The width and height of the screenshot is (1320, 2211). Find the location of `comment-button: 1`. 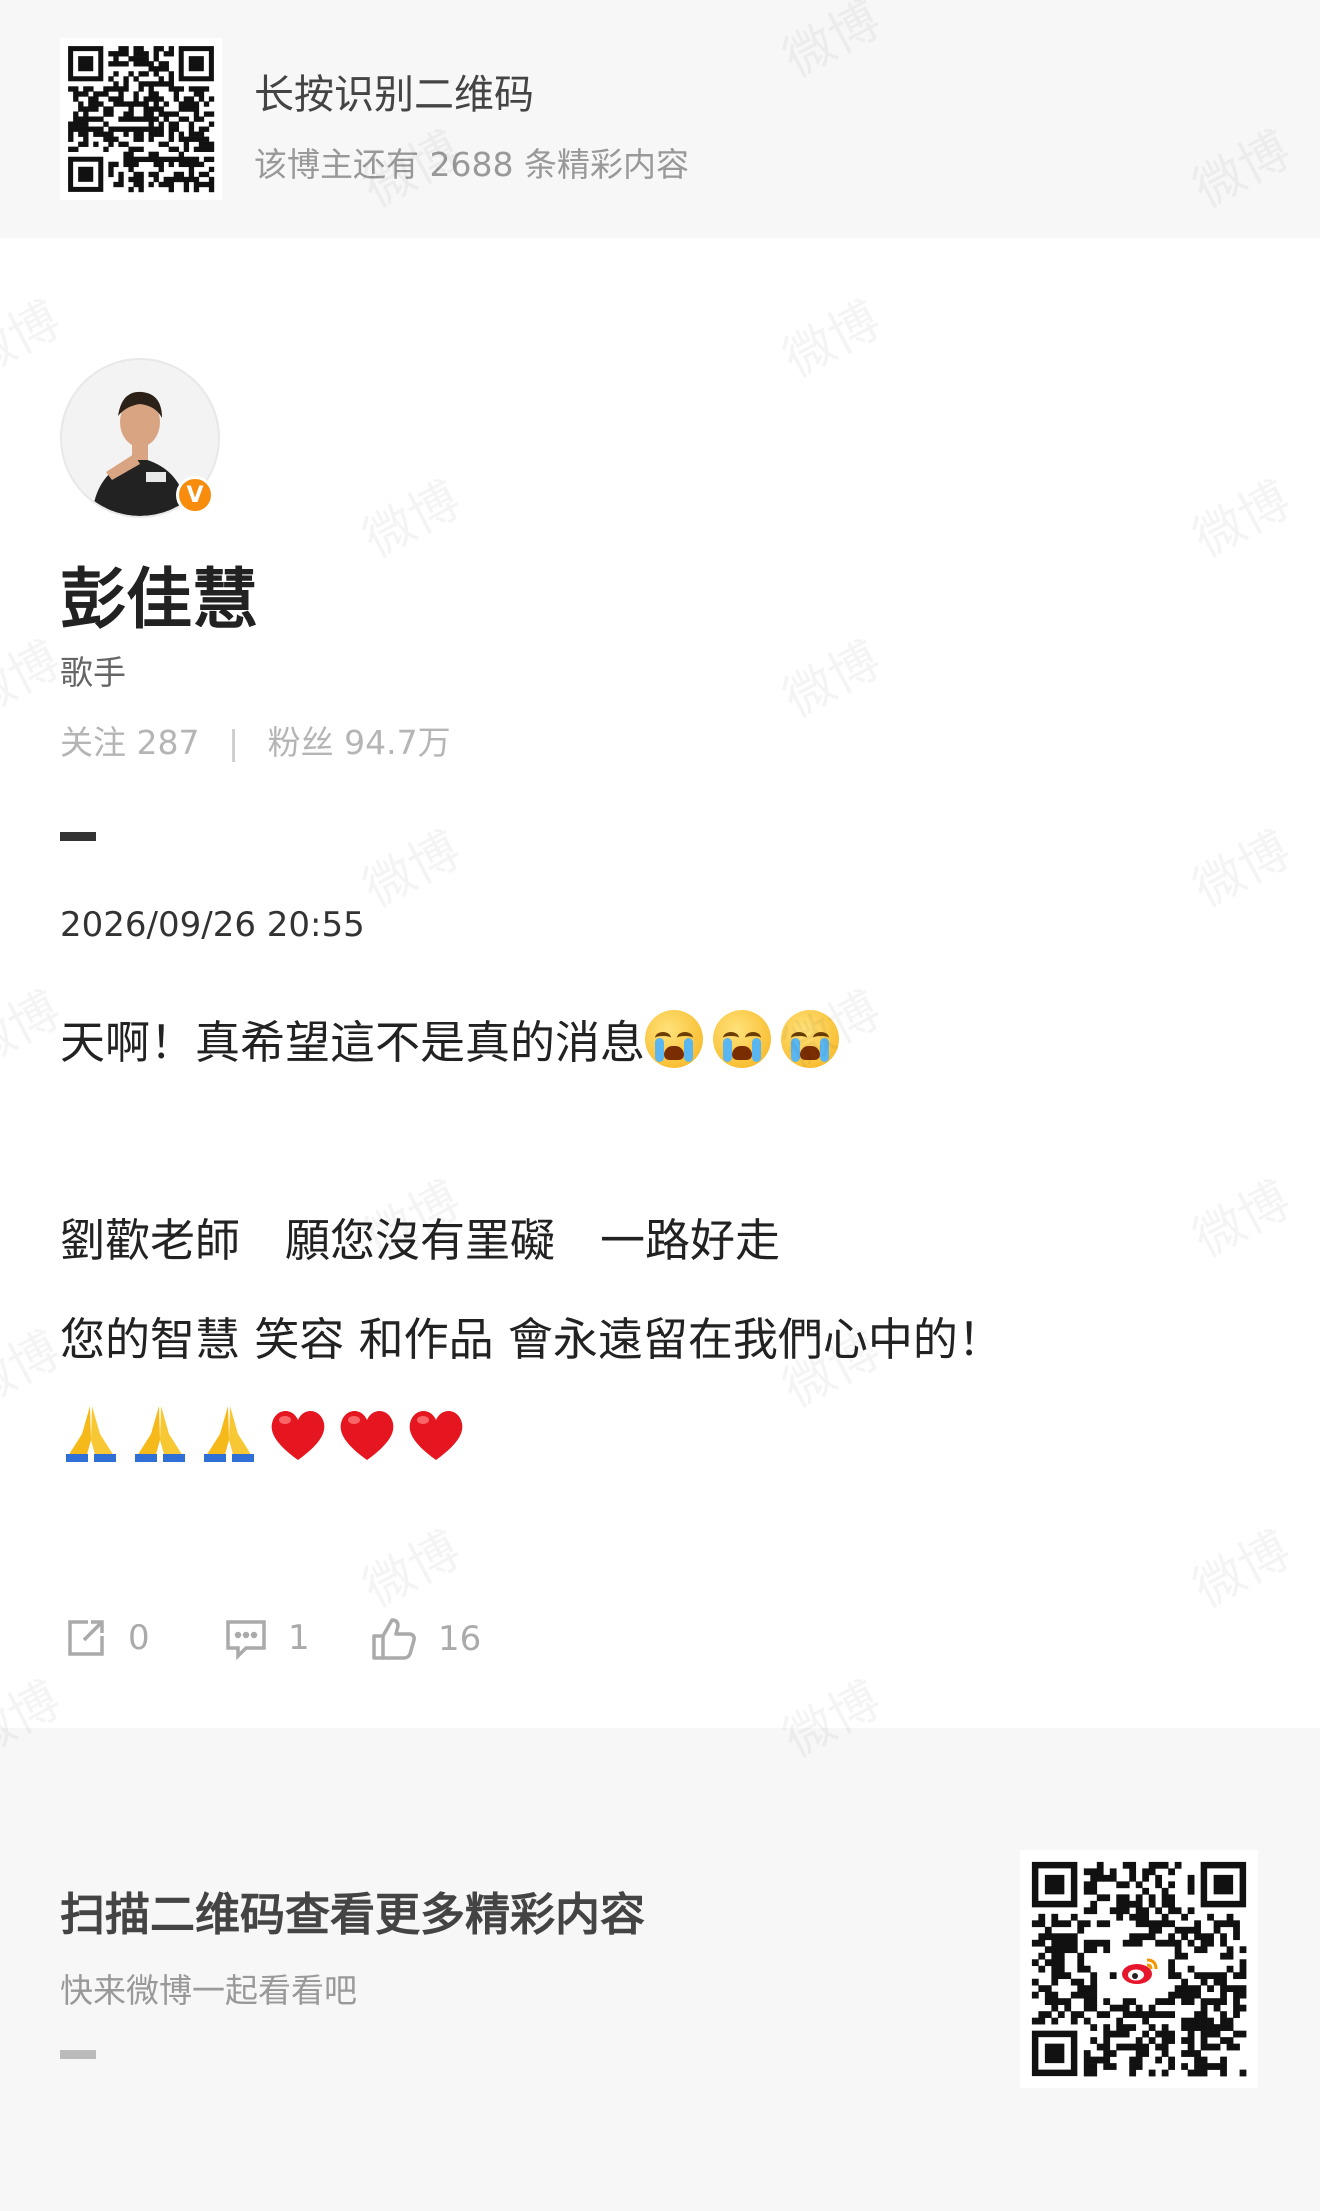

comment-button: 1 is located at coordinates (267, 1638).